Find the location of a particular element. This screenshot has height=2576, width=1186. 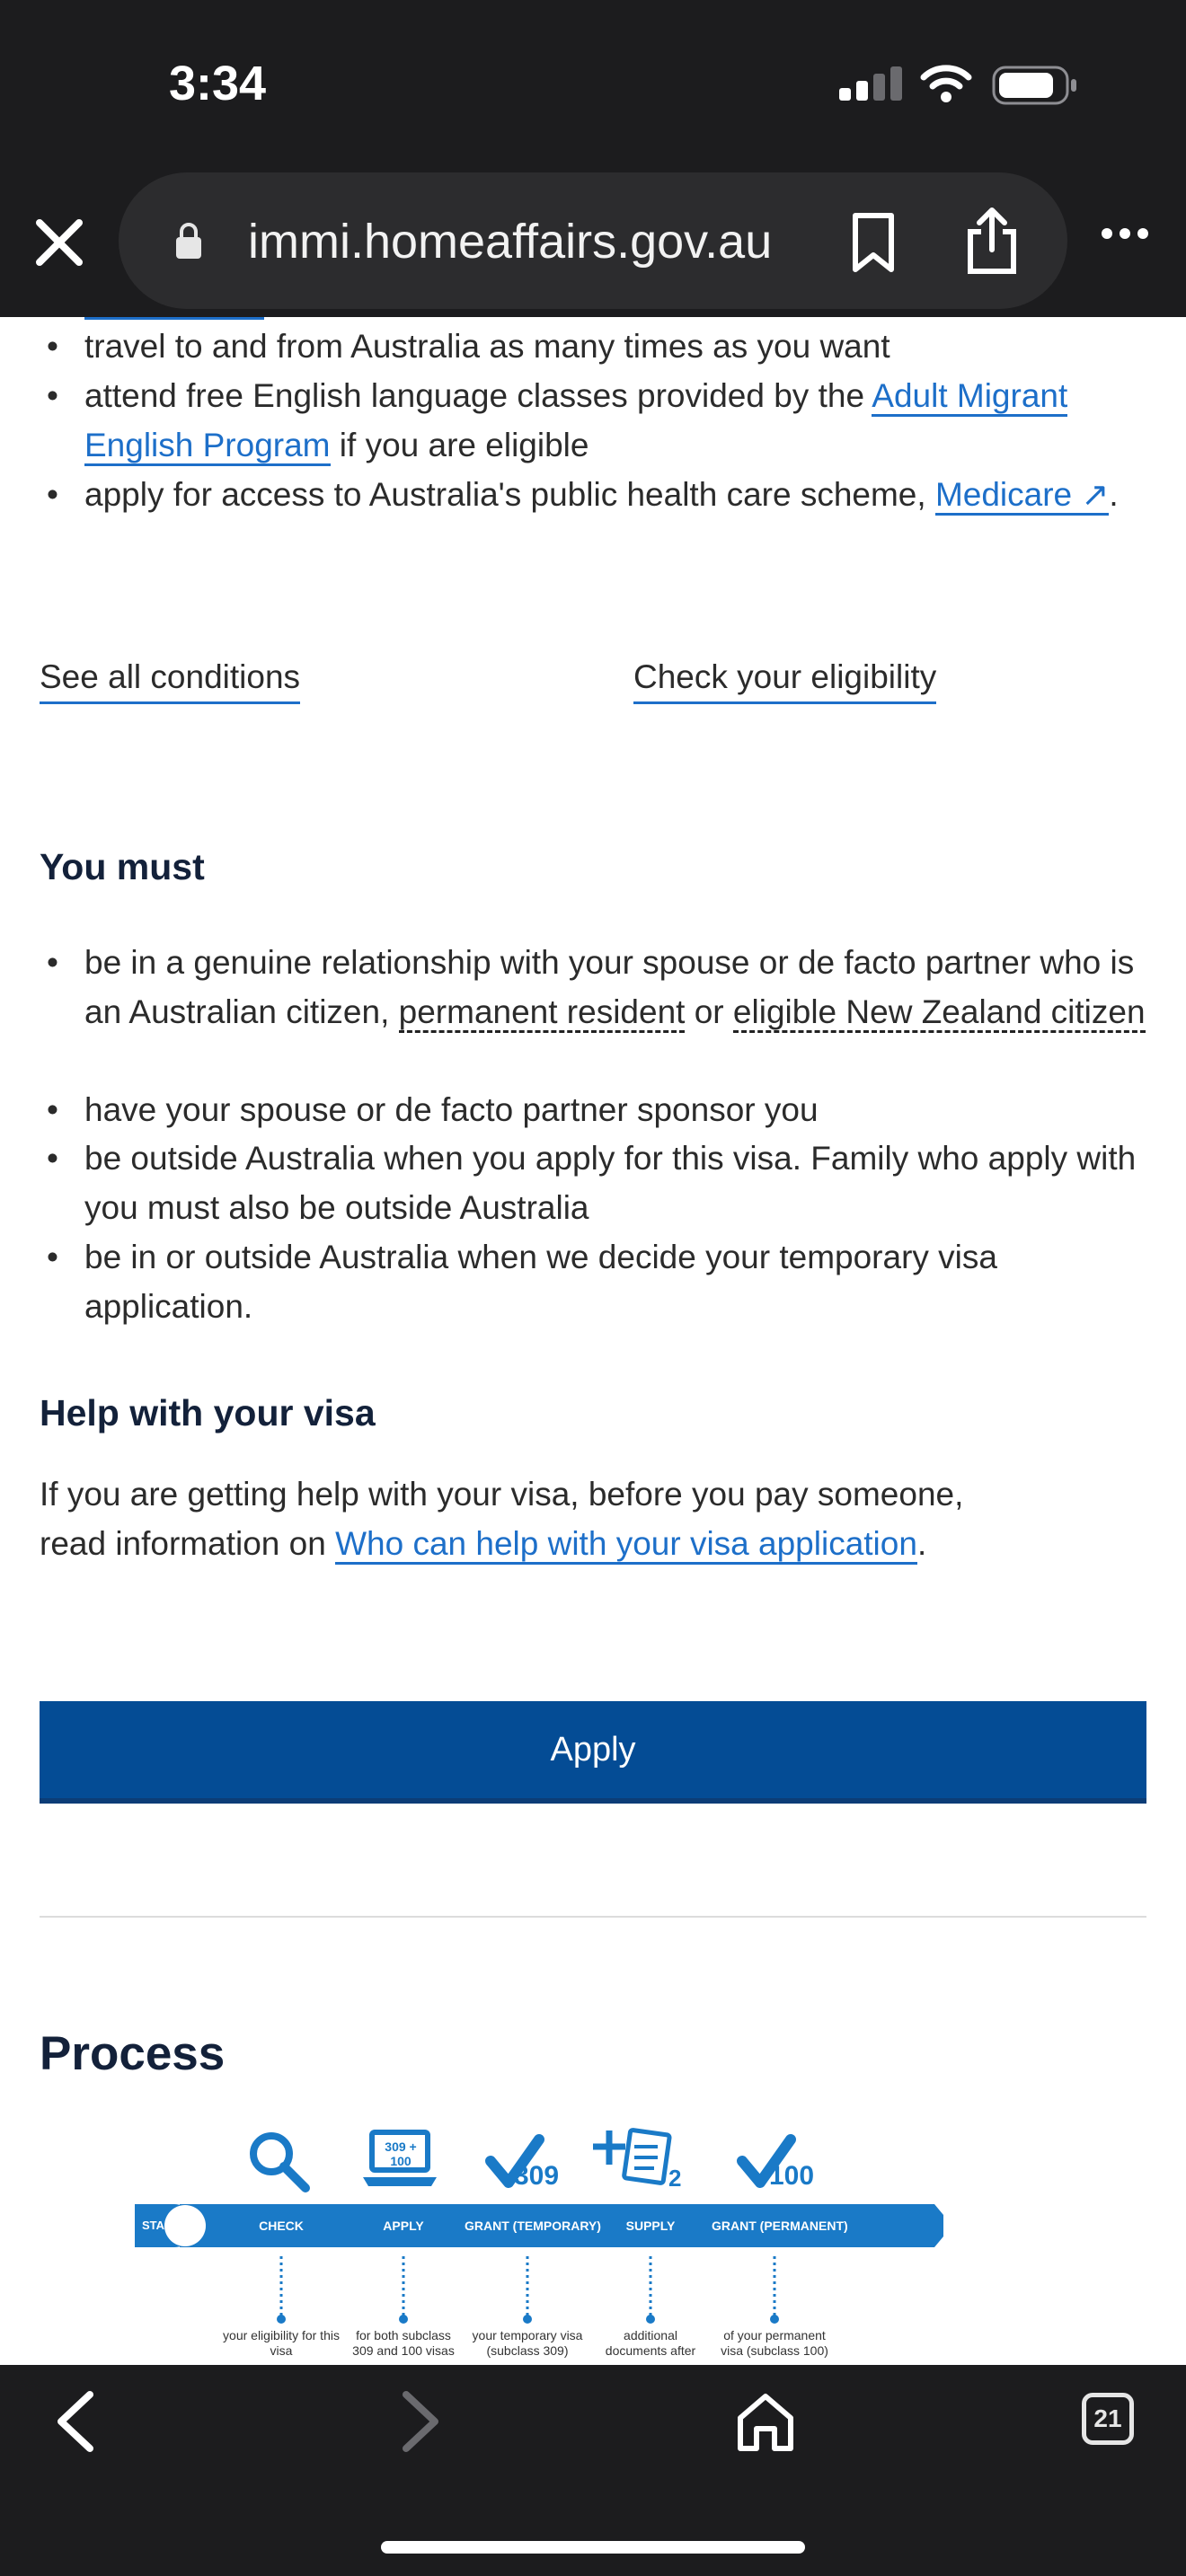

documents-icon is located at coordinates (632, 2156).